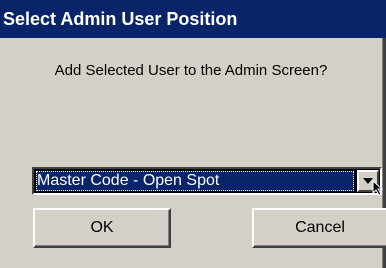  What do you see at coordinates (195, 181) in the screenshot?
I see `position-select-value: Master Code - Open Spot` at bounding box center [195, 181].